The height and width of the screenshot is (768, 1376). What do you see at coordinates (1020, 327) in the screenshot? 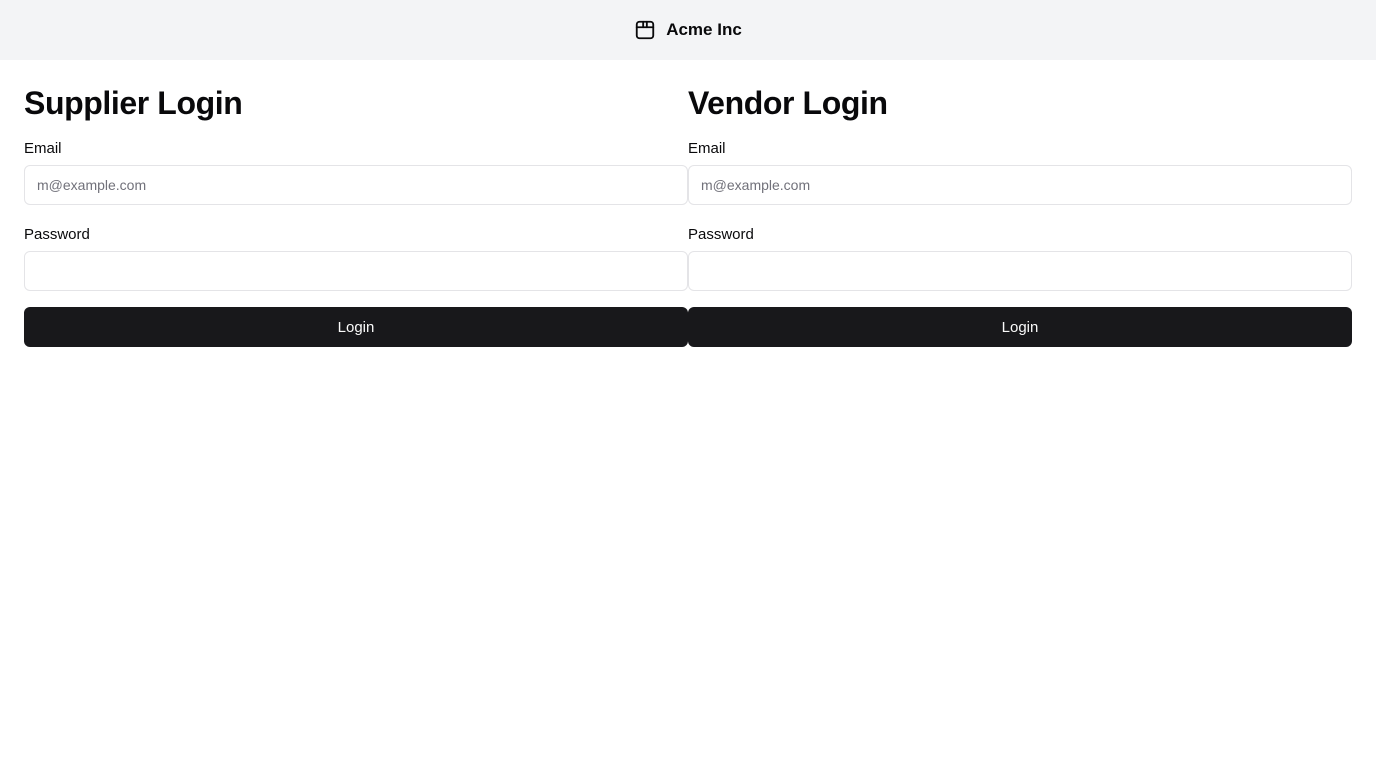
I see `vendor-login-button: Login` at bounding box center [1020, 327].